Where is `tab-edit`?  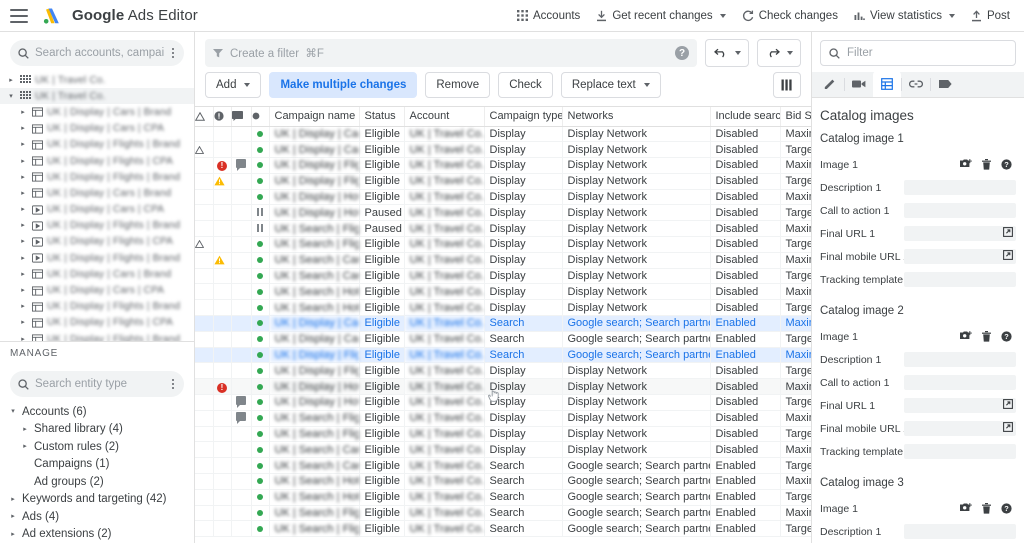
tab-edit is located at coordinates (830, 84).